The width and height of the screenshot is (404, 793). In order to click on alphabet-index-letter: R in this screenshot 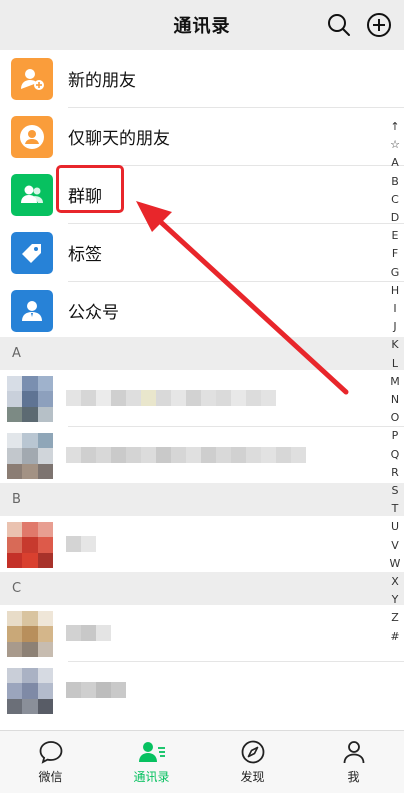, I will do `click(395, 473)`.